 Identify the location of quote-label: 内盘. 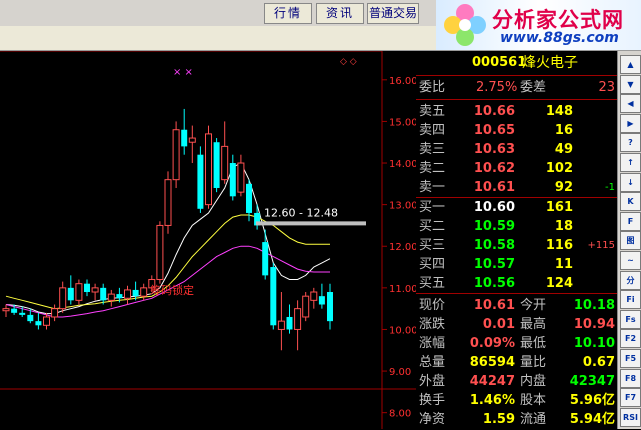
(533, 381).